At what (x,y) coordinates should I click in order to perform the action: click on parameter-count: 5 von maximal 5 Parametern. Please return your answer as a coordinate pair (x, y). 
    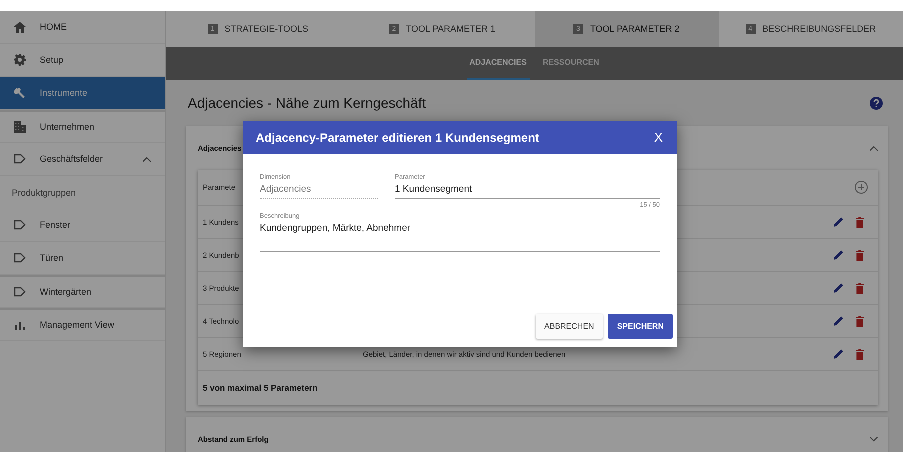
    Looking at the image, I should click on (260, 388).